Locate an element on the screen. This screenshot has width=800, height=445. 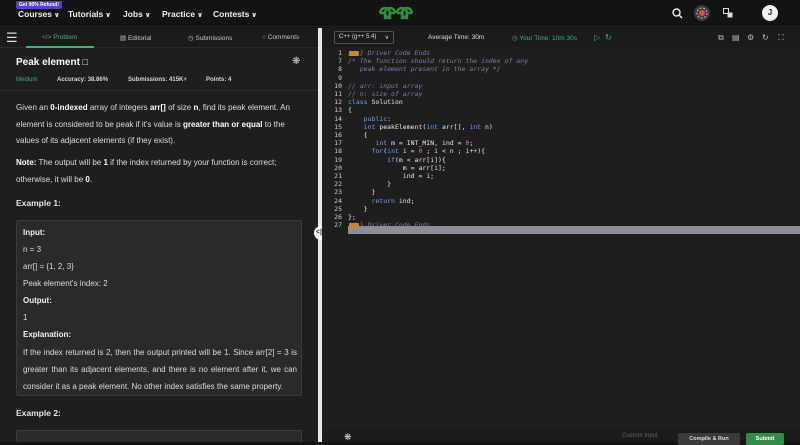
search-icon is located at coordinates (677, 13).